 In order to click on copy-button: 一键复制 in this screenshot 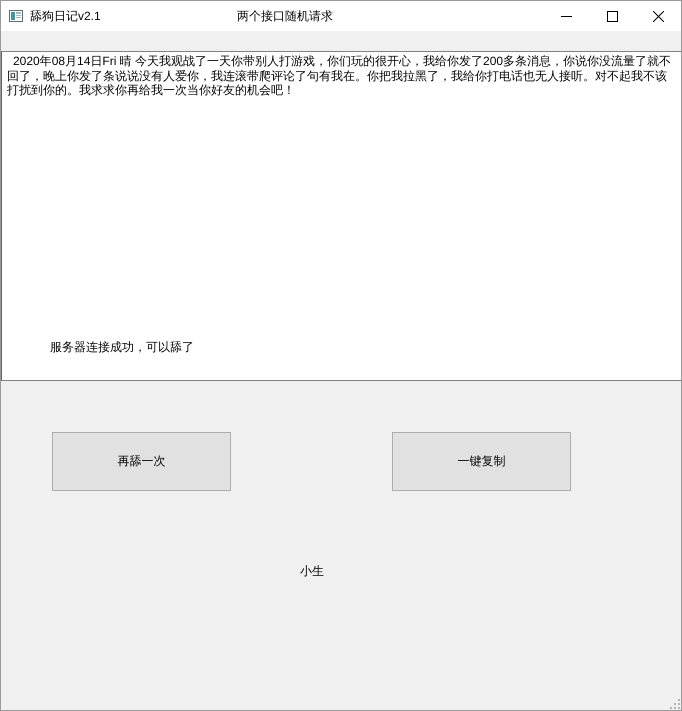, I will do `click(481, 461)`.